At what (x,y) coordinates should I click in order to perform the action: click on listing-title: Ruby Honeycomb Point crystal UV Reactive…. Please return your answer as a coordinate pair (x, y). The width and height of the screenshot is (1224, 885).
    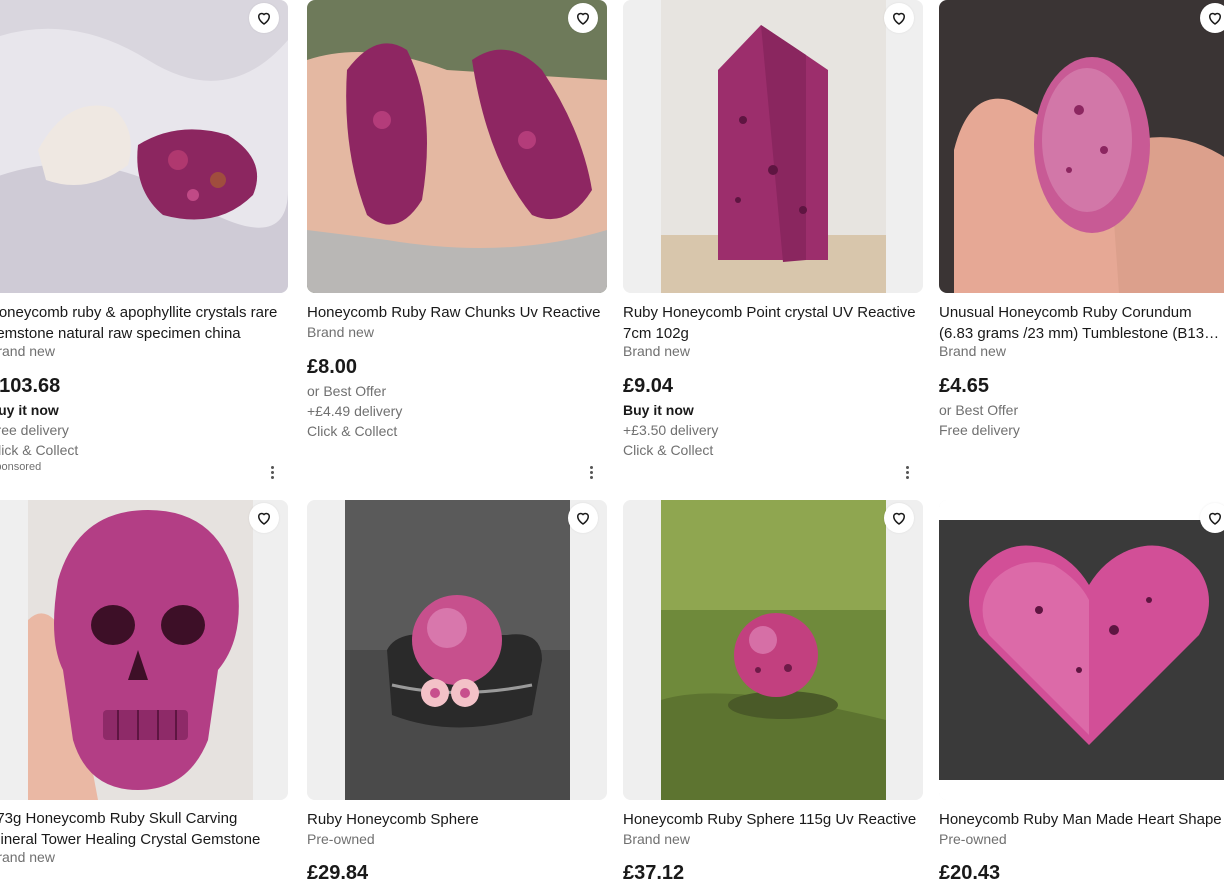
    Looking at the image, I should click on (772, 323).